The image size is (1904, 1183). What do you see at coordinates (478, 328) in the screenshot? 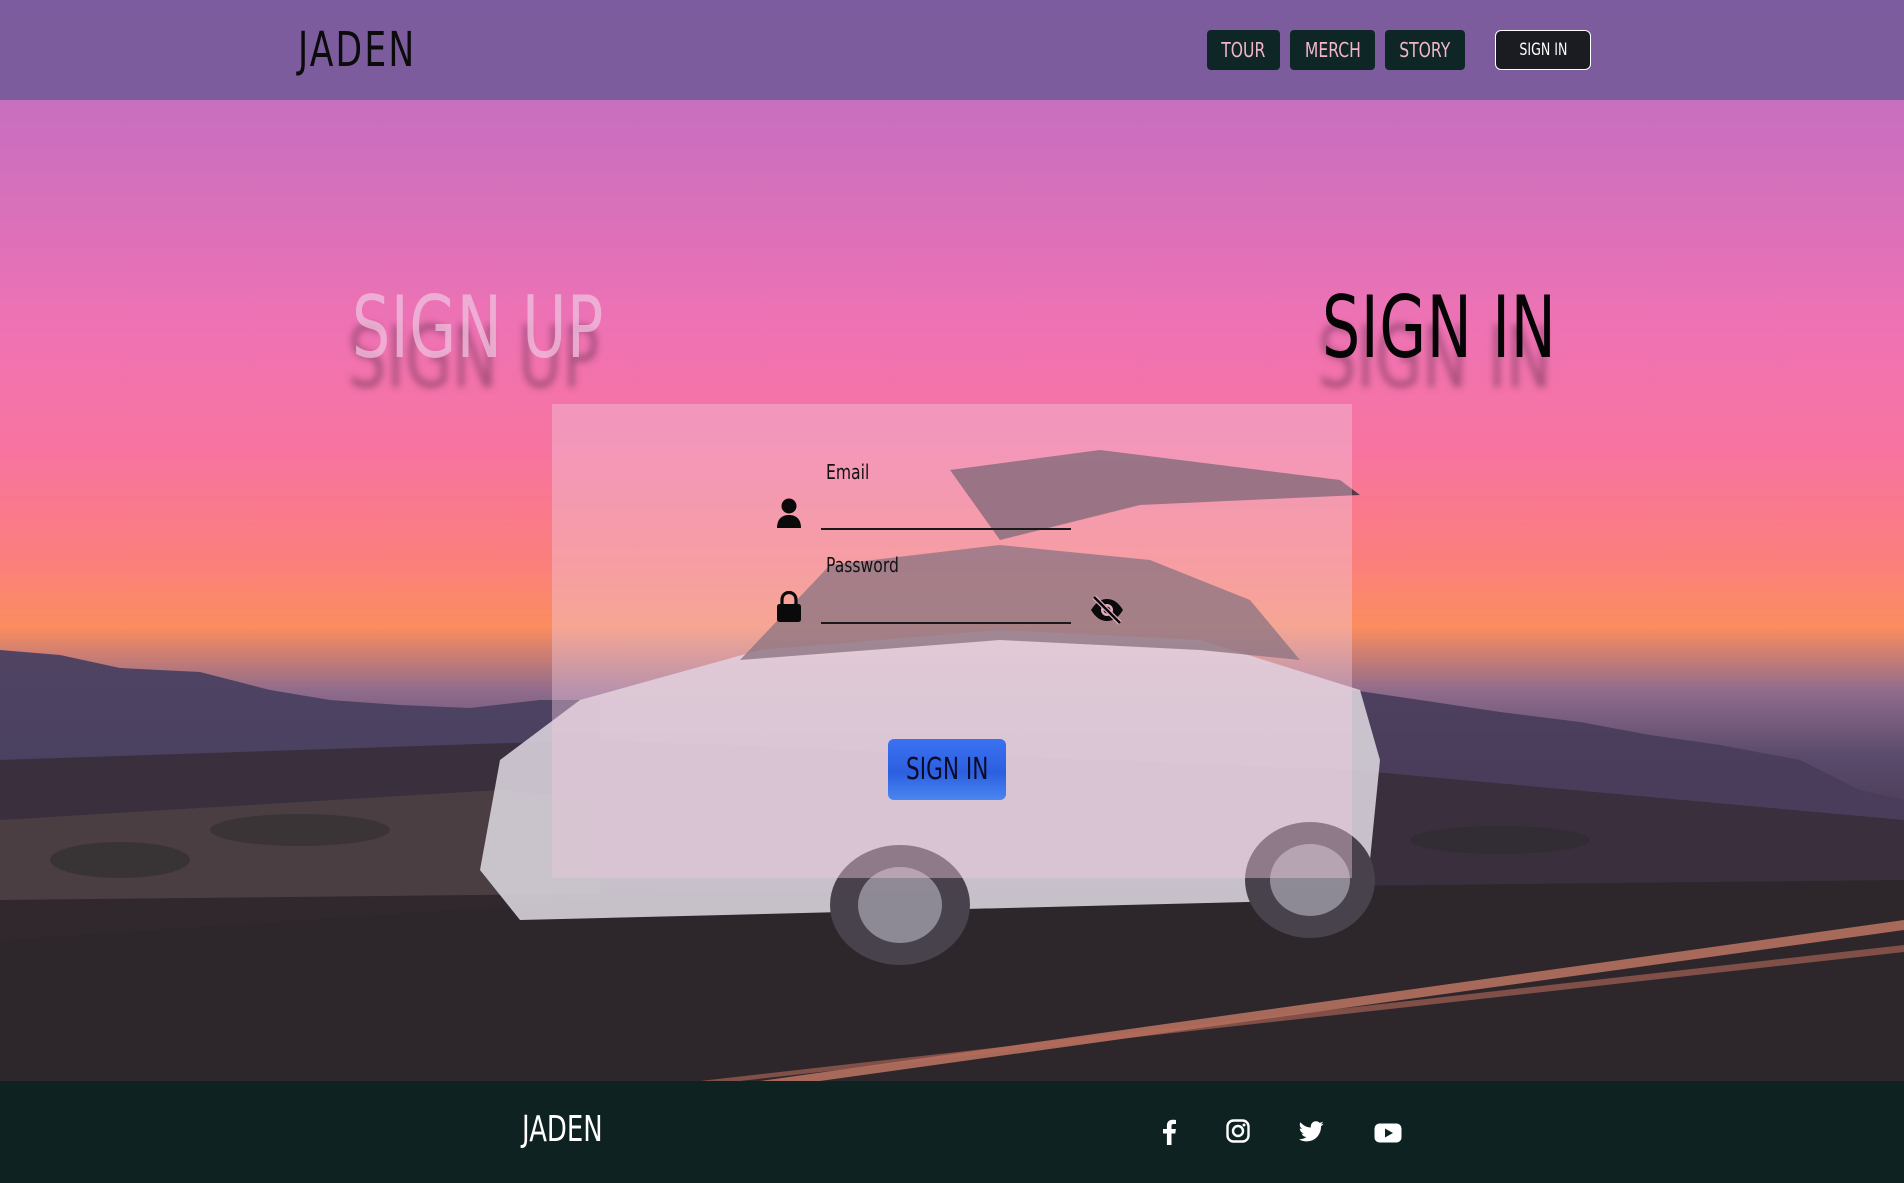
I see `sign-up-tab: SIGN UP` at bounding box center [478, 328].